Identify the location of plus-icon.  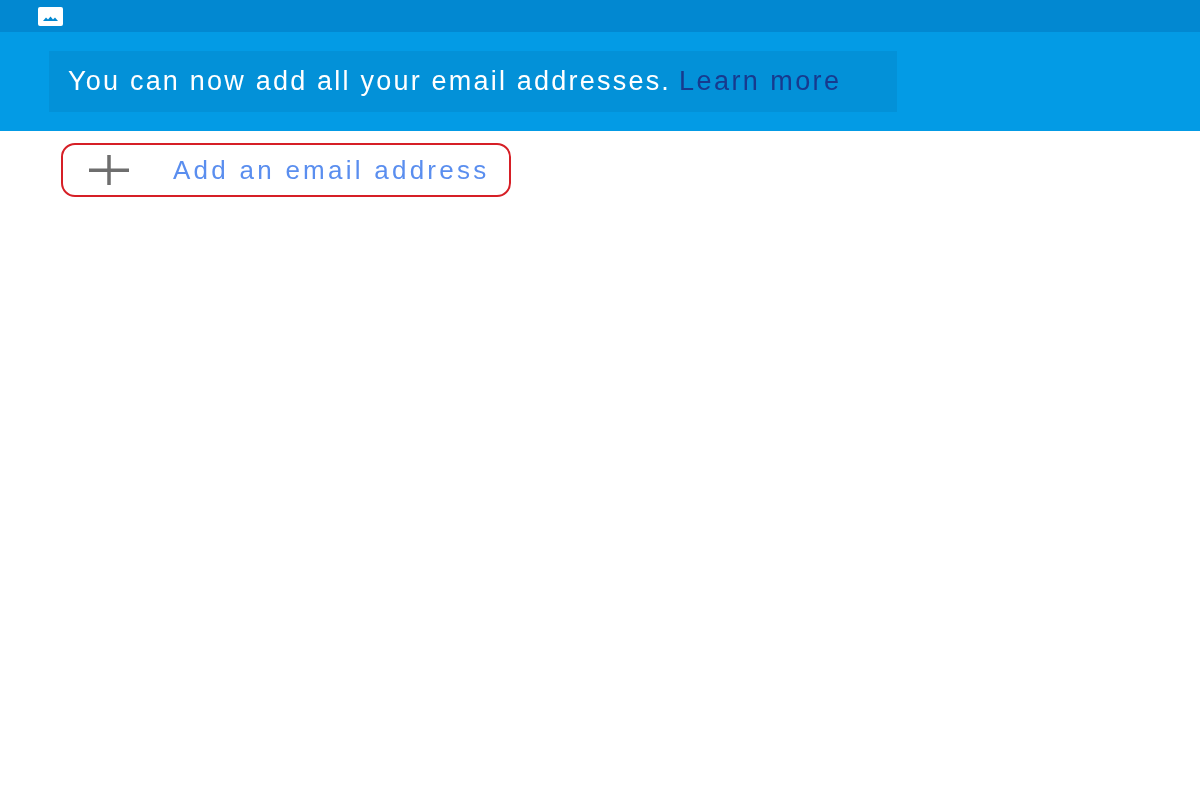
(109, 170).